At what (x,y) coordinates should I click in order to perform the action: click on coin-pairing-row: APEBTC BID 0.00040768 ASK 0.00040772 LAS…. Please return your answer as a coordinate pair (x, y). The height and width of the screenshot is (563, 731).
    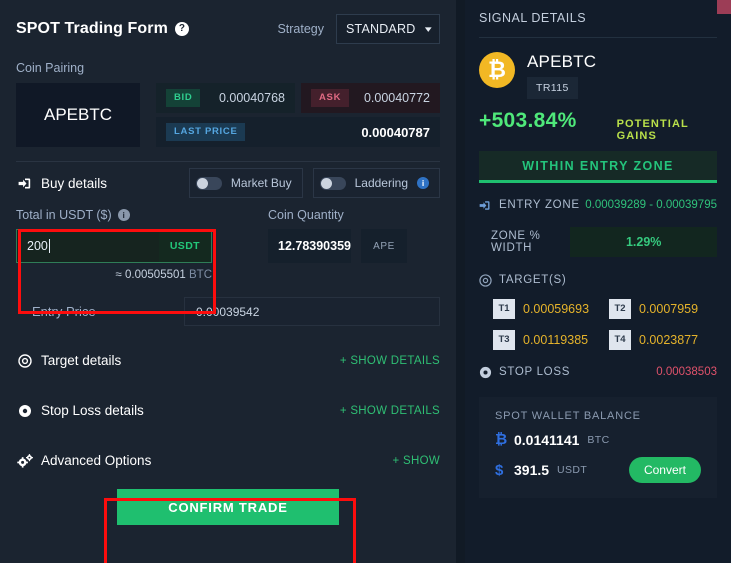
    Looking at the image, I should click on (228, 115).